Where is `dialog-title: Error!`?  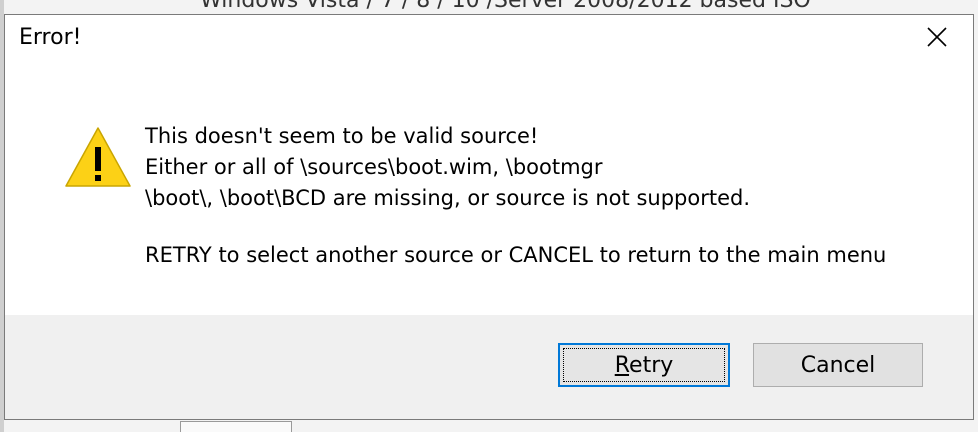
dialog-title: Error! is located at coordinates (50, 37).